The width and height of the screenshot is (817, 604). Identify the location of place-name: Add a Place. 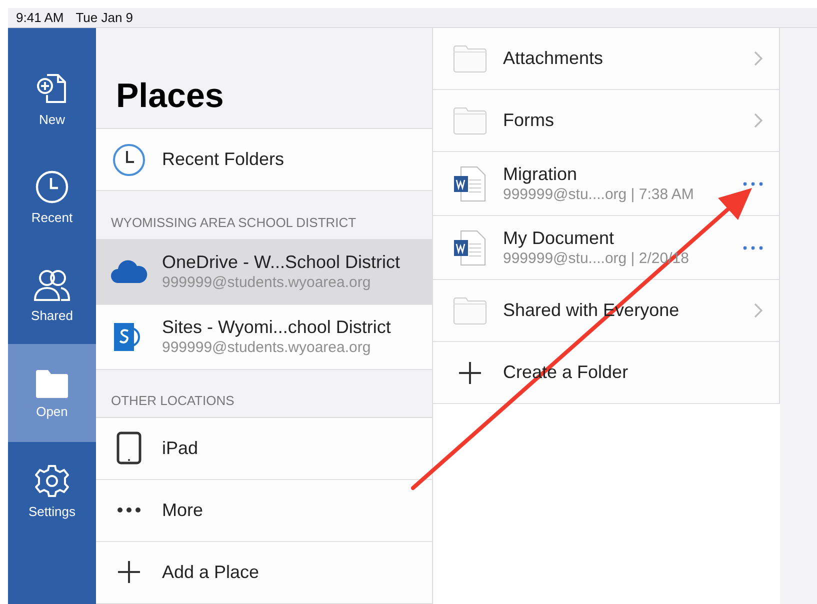
(211, 572).